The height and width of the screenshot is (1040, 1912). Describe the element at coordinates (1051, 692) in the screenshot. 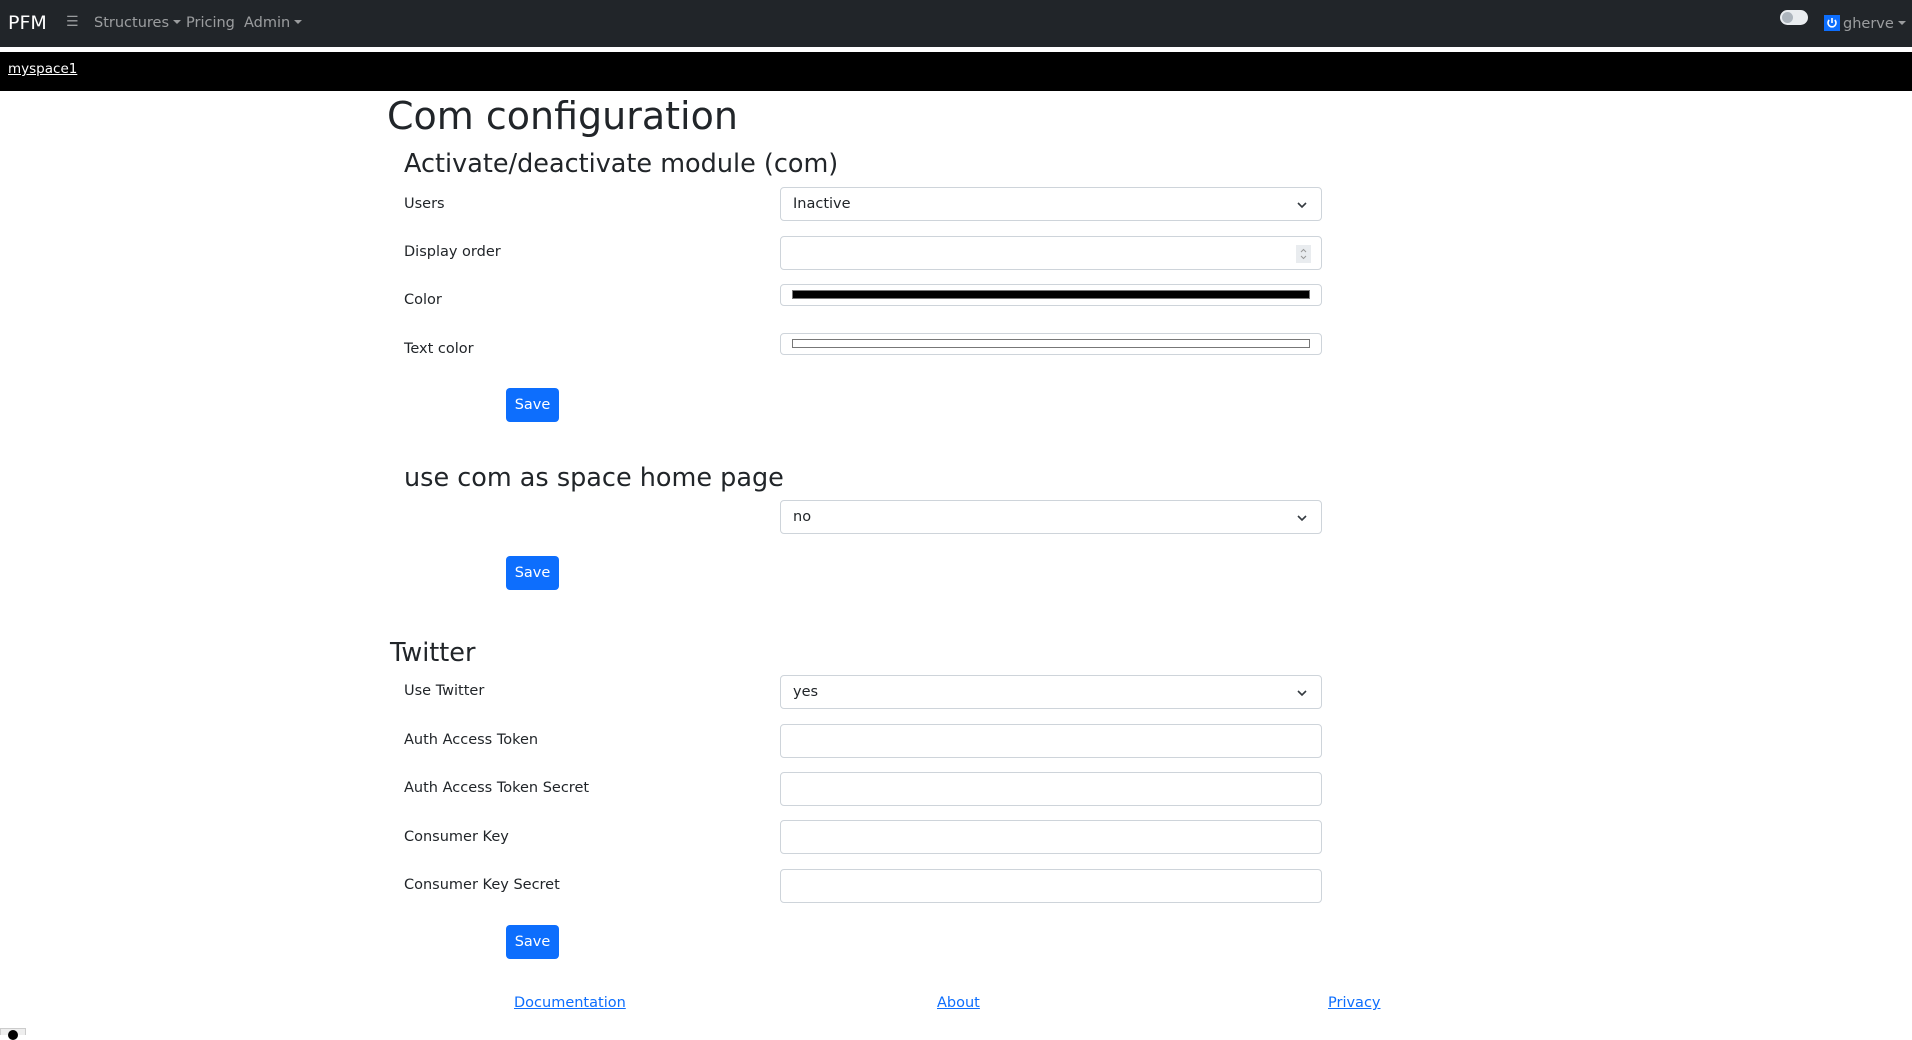

I see `use-twitter-select: yes` at that location.